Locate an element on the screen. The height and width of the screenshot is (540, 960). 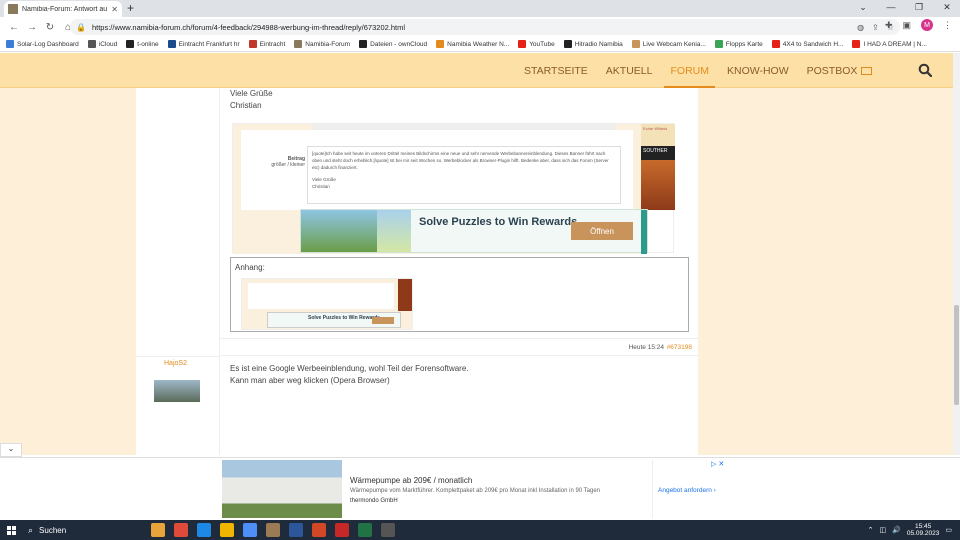
attachment-thumbnail: Solve Puzzles to Win Rewards is located at coordinates (327, 304).